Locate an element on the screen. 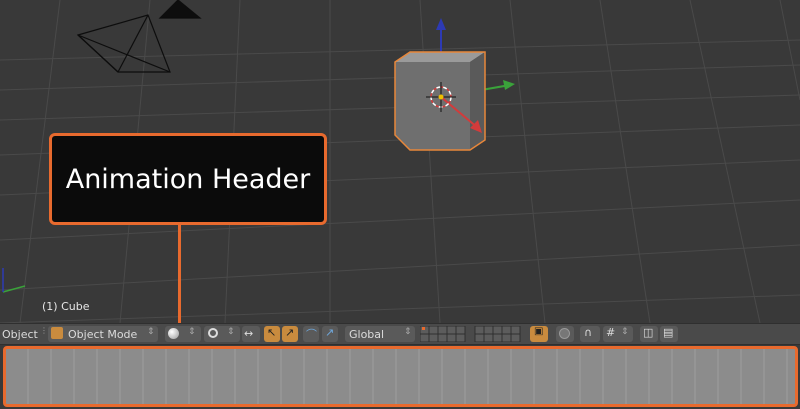 The image size is (800, 409). rotate-icon: ↗ is located at coordinates (290, 332).